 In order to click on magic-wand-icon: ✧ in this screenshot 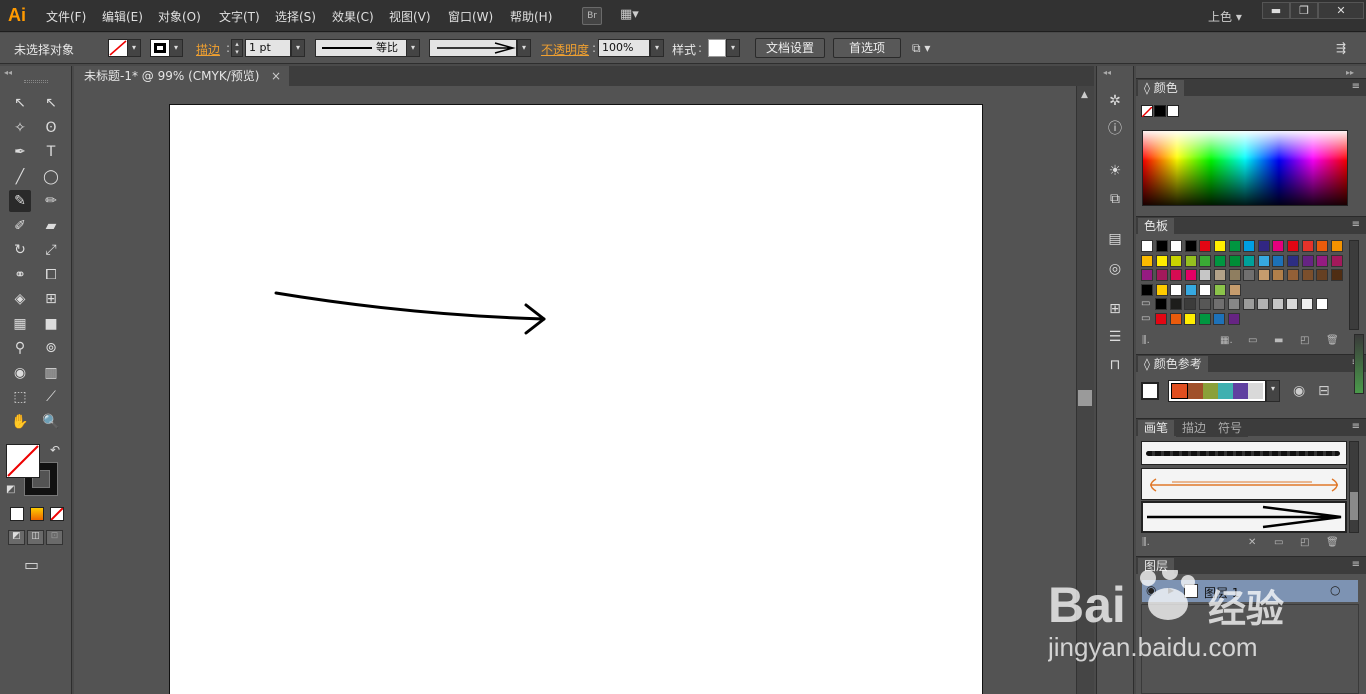, I will do `click(20, 128)`.